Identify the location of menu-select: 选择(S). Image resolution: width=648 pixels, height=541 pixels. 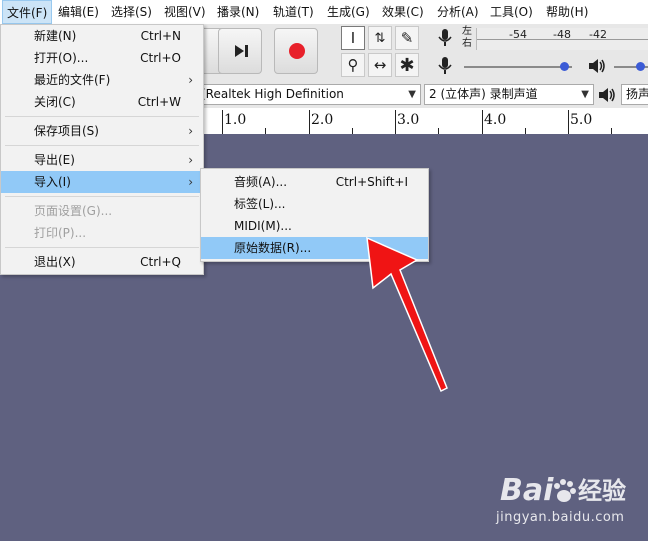
(131, 12).